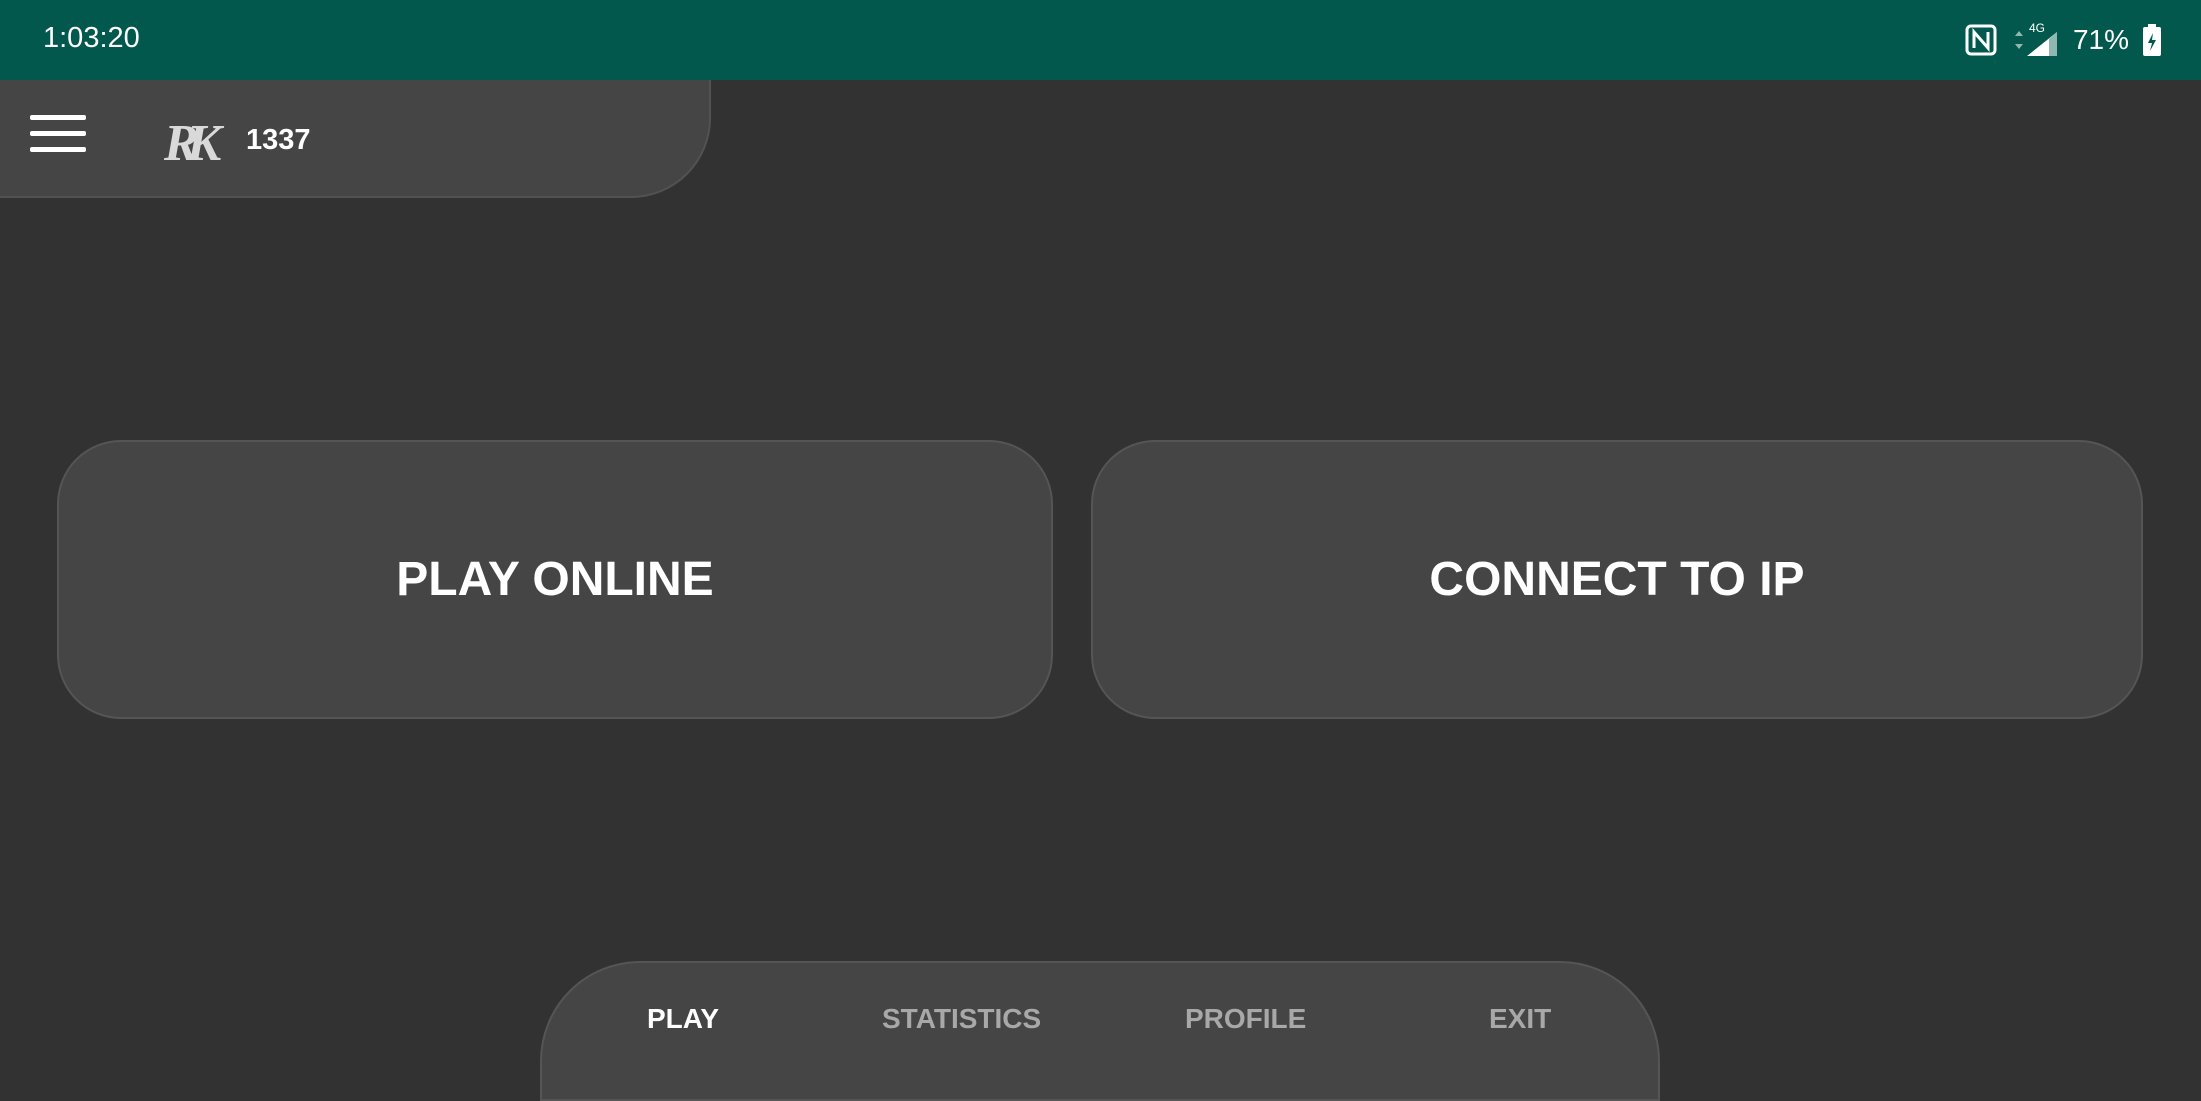  I want to click on status-time: 1:03:20, so click(91, 38).